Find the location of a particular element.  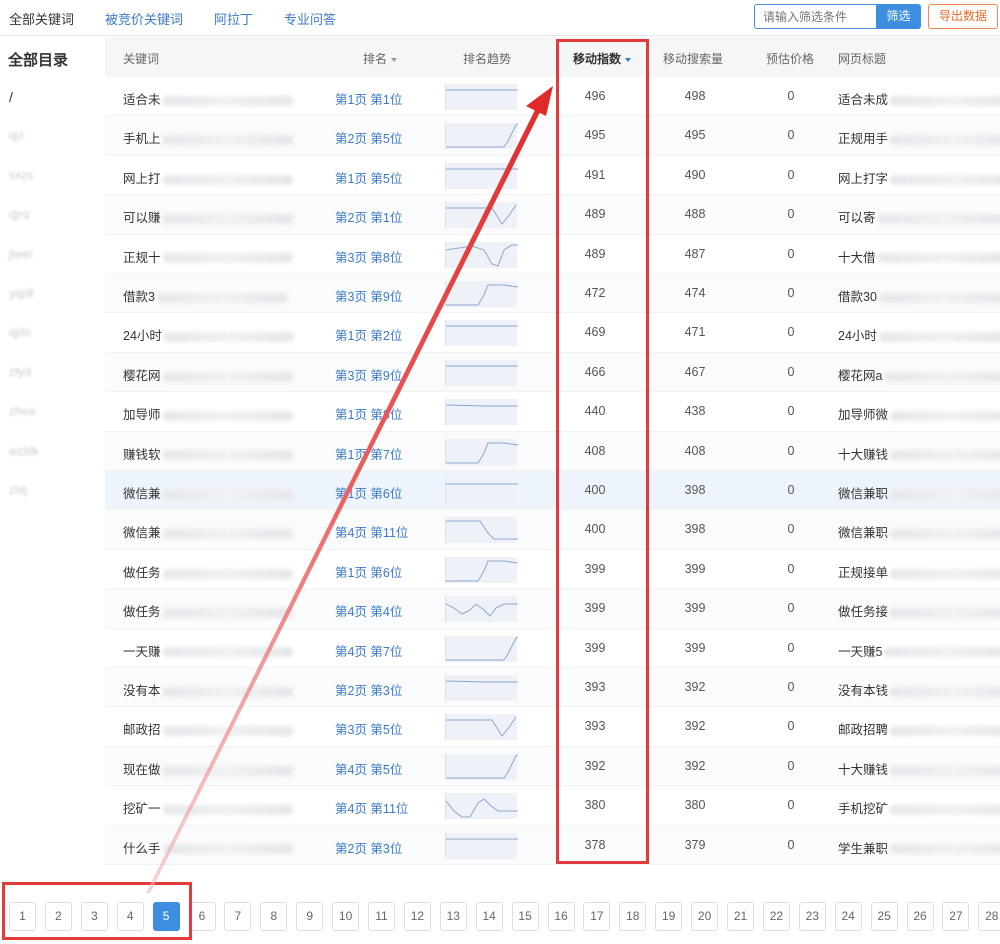

rank-link: 第1页 第2位 is located at coordinates (368, 334).